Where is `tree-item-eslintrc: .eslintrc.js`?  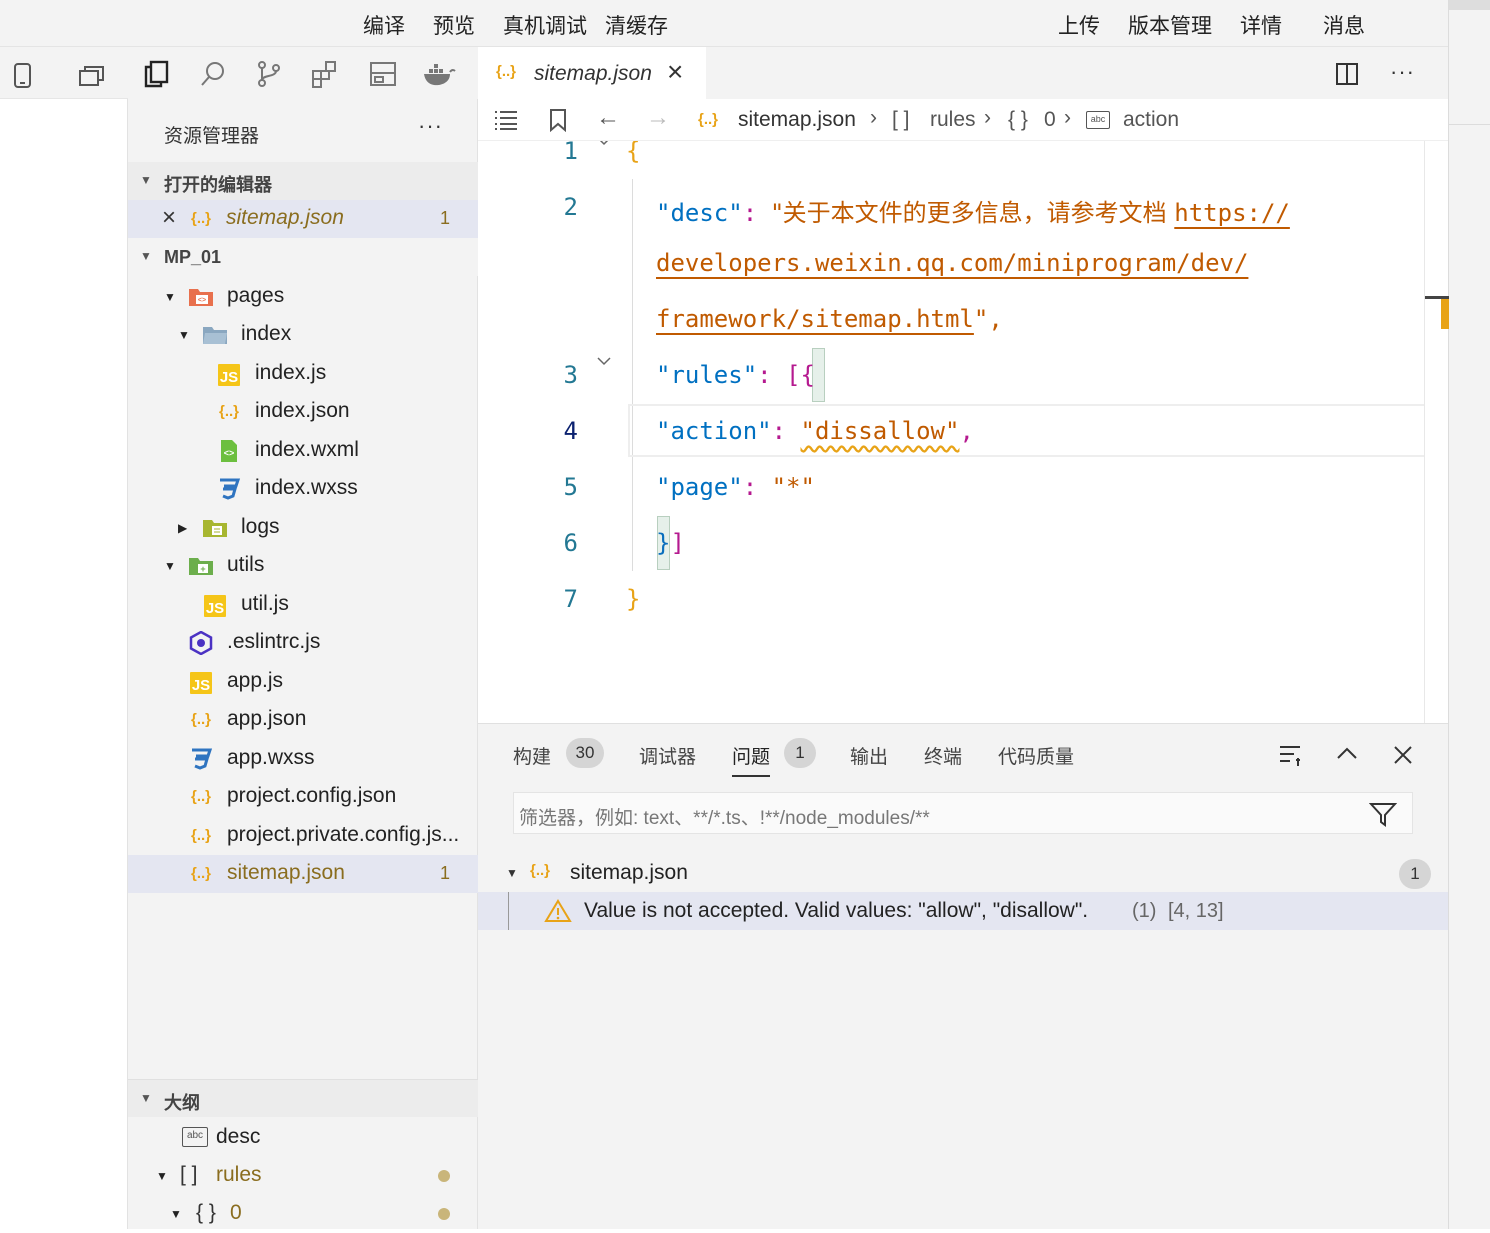
tree-item-eslintrc: .eslintrc.js is located at coordinates (303, 643).